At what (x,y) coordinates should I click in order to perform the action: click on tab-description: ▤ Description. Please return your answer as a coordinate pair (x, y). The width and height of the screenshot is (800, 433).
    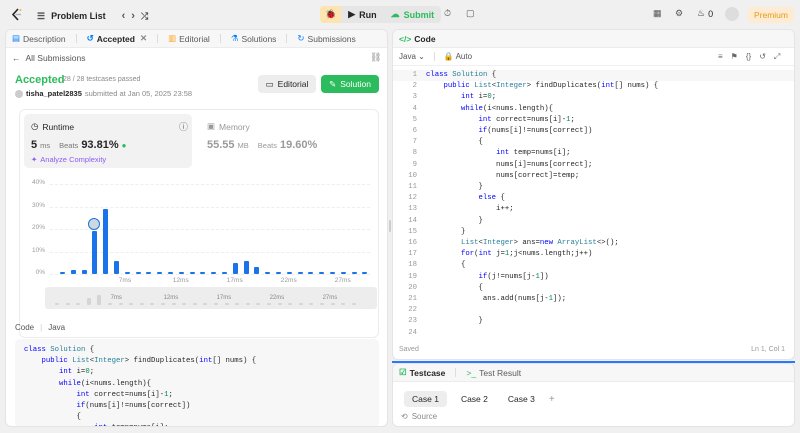
    Looking at the image, I should click on (39, 38).